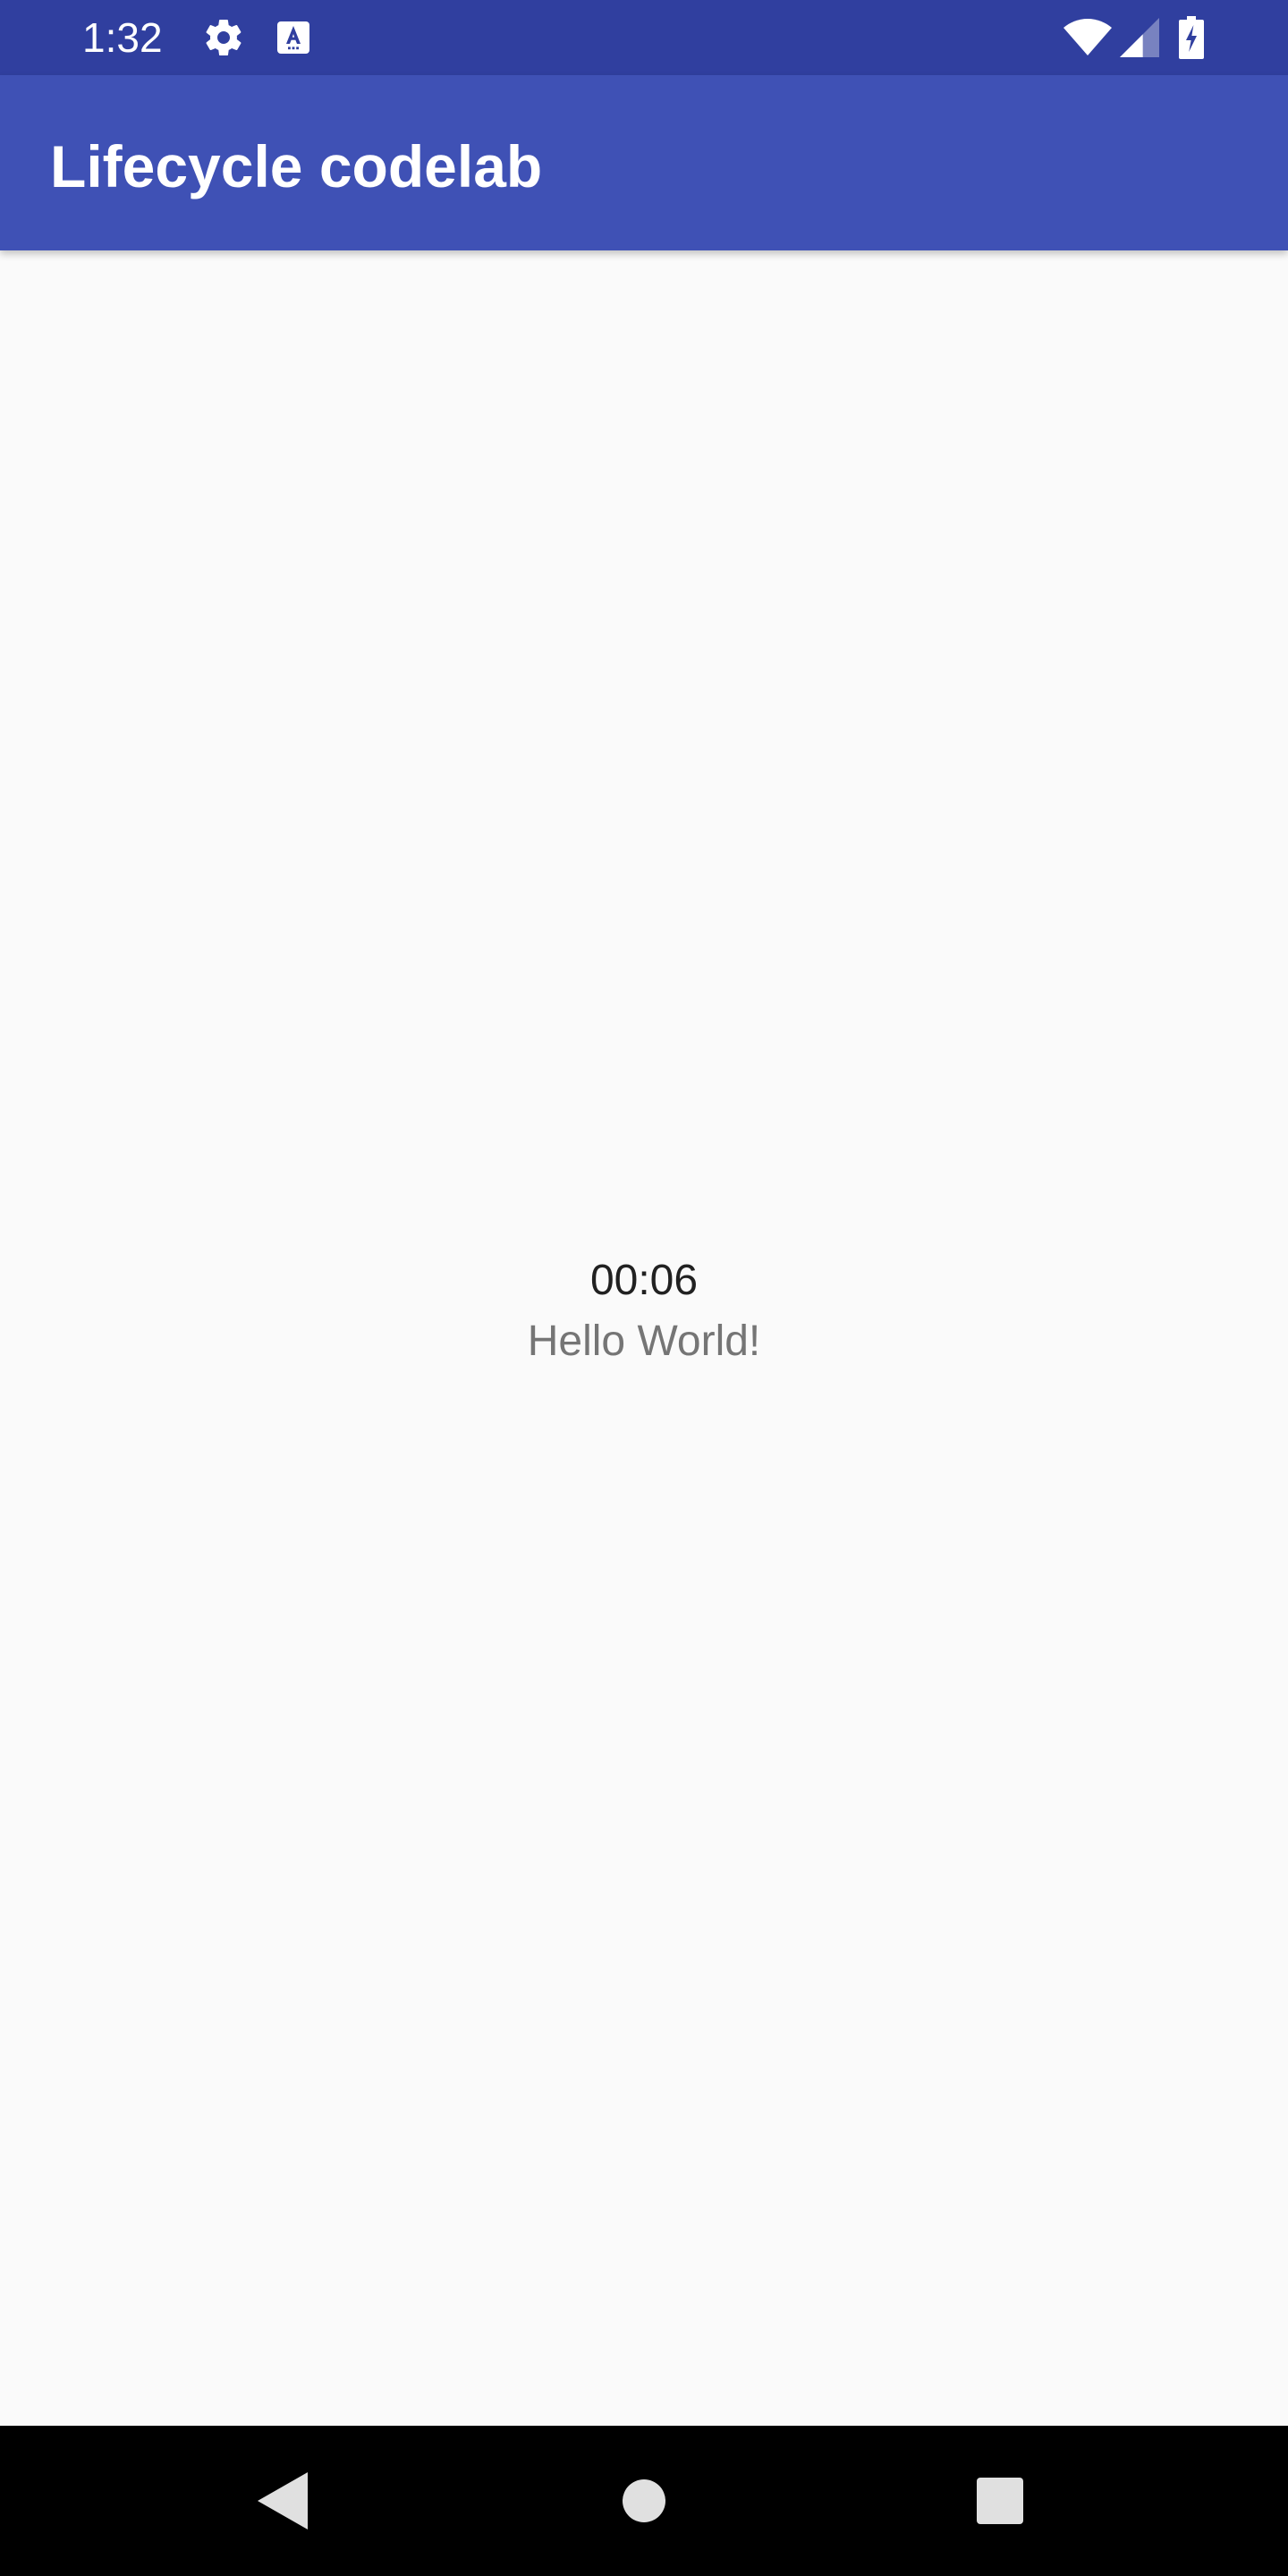 This screenshot has height=2576, width=1288. Describe the element at coordinates (1088, 37) in the screenshot. I see `wifi-icon` at that location.